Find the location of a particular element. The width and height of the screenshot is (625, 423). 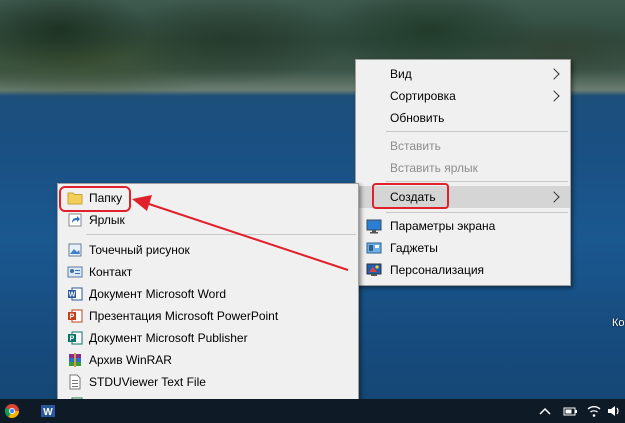

submenu-item-folder: Папку is located at coordinates (208, 198).